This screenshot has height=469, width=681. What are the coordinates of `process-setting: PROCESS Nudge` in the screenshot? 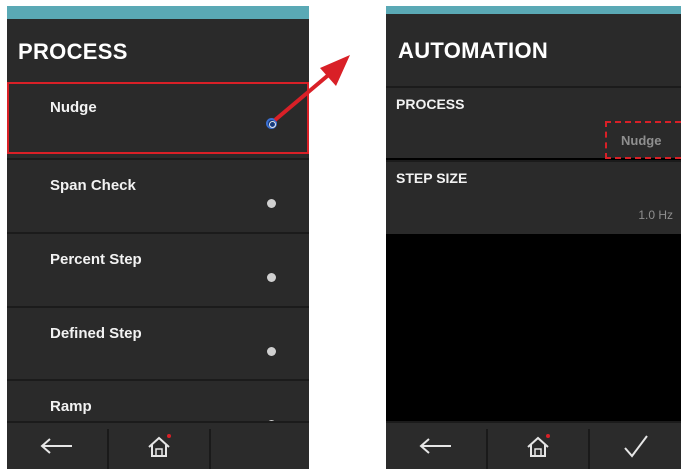 It's located at (533, 122).